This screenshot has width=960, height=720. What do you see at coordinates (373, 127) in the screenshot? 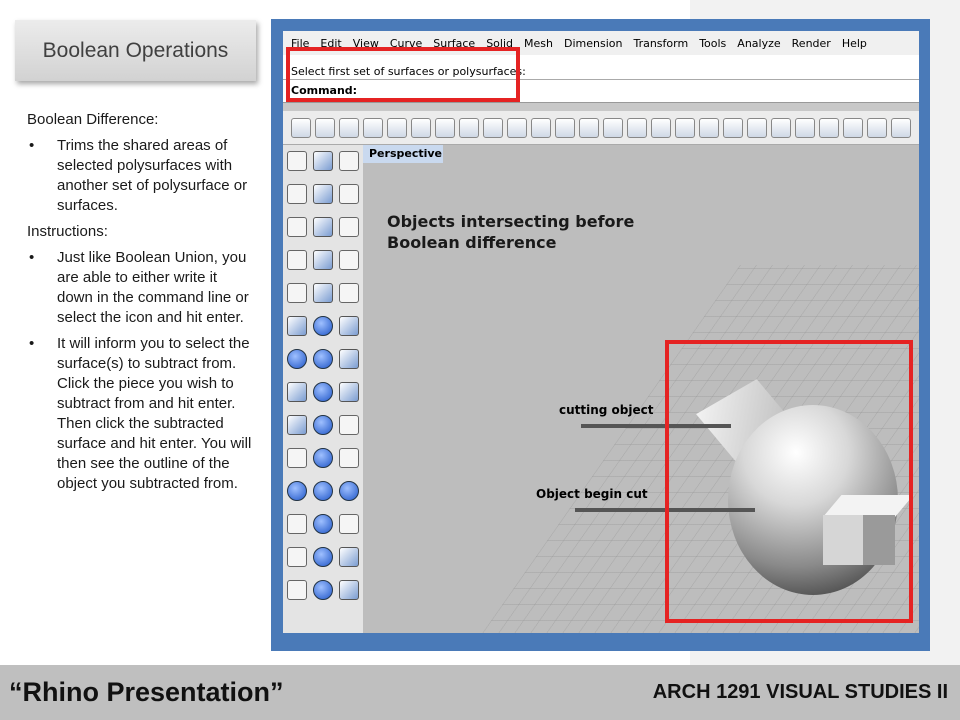
I see `print-icon` at bounding box center [373, 127].